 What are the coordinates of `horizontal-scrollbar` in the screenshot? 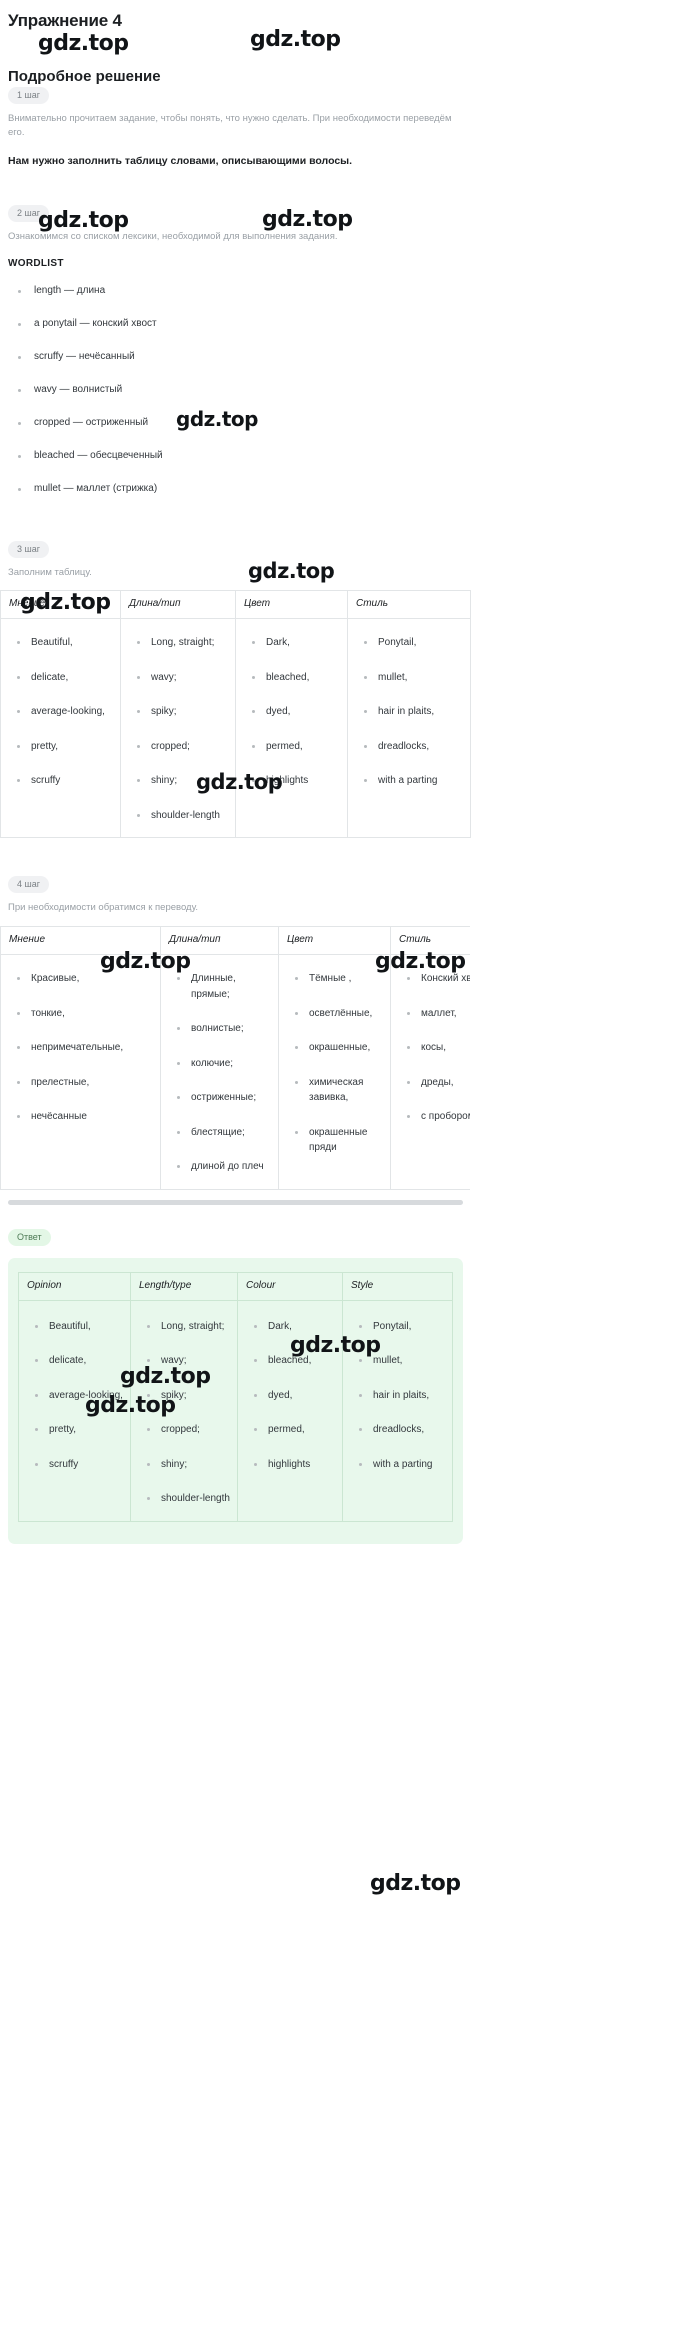 It's located at (235, 1202).